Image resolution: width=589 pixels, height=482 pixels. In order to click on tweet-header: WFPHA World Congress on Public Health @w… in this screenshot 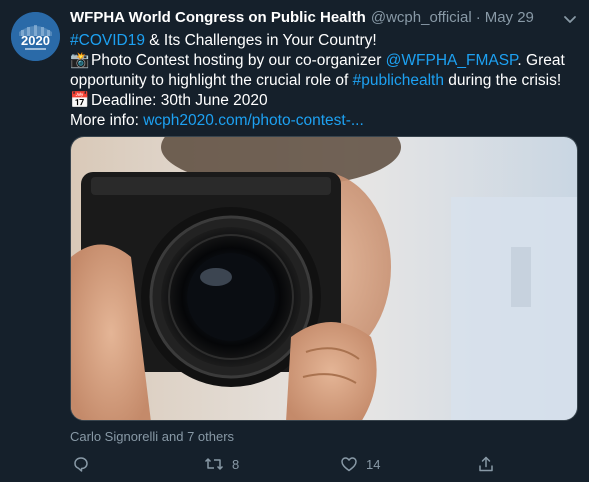, I will do `click(324, 19)`.